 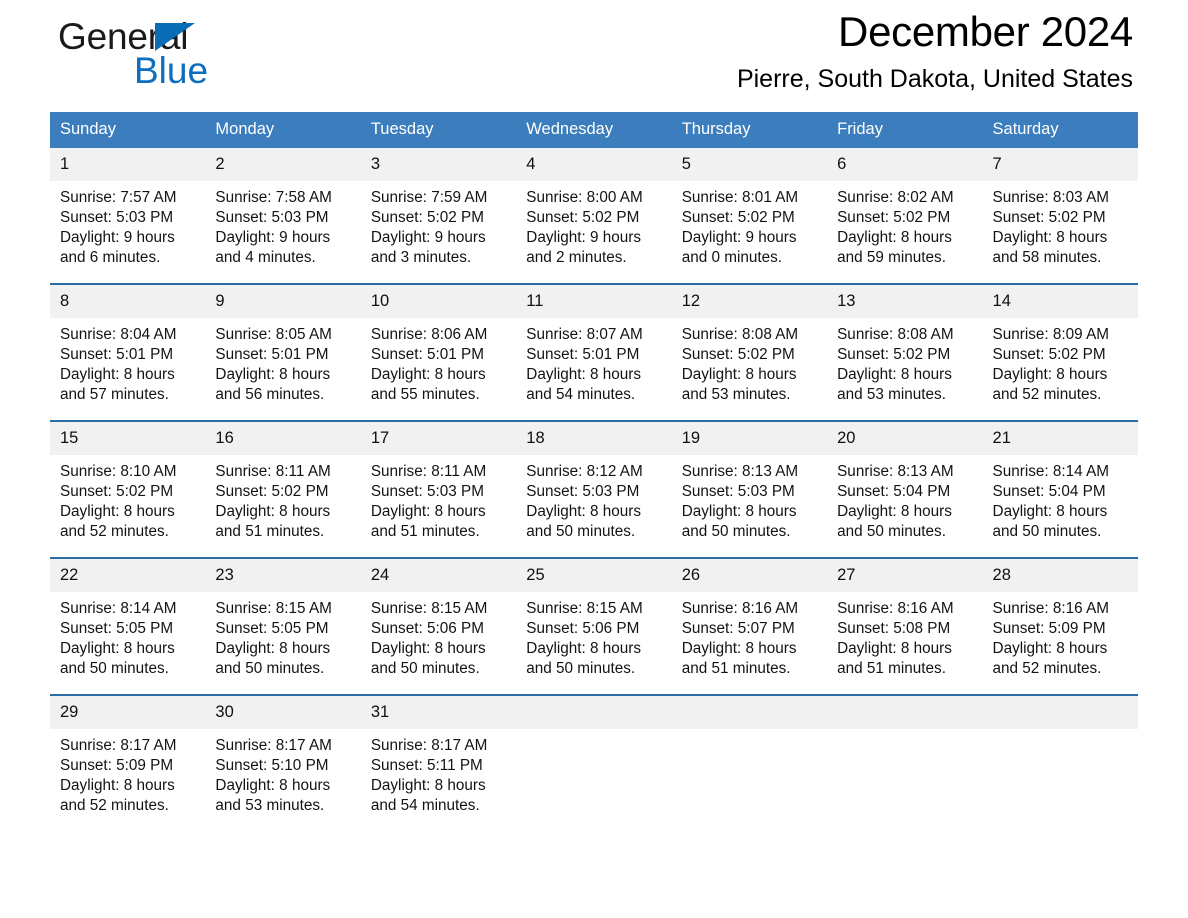 I want to click on sunset-text: Sunset: 5:09 PM, so click(x=1049, y=628).